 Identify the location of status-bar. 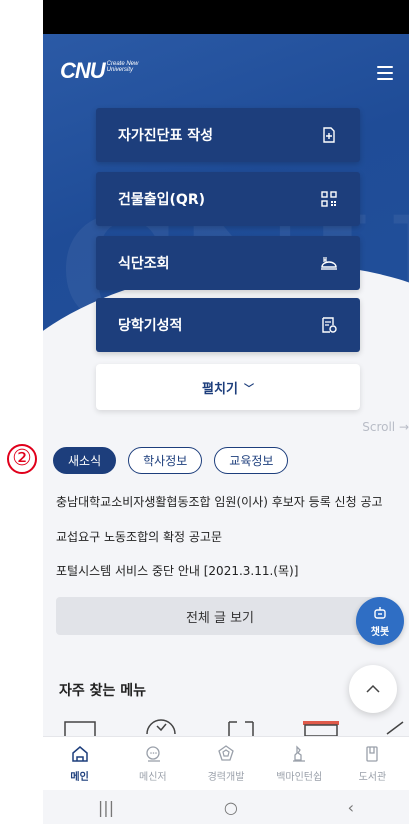
(226, 17).